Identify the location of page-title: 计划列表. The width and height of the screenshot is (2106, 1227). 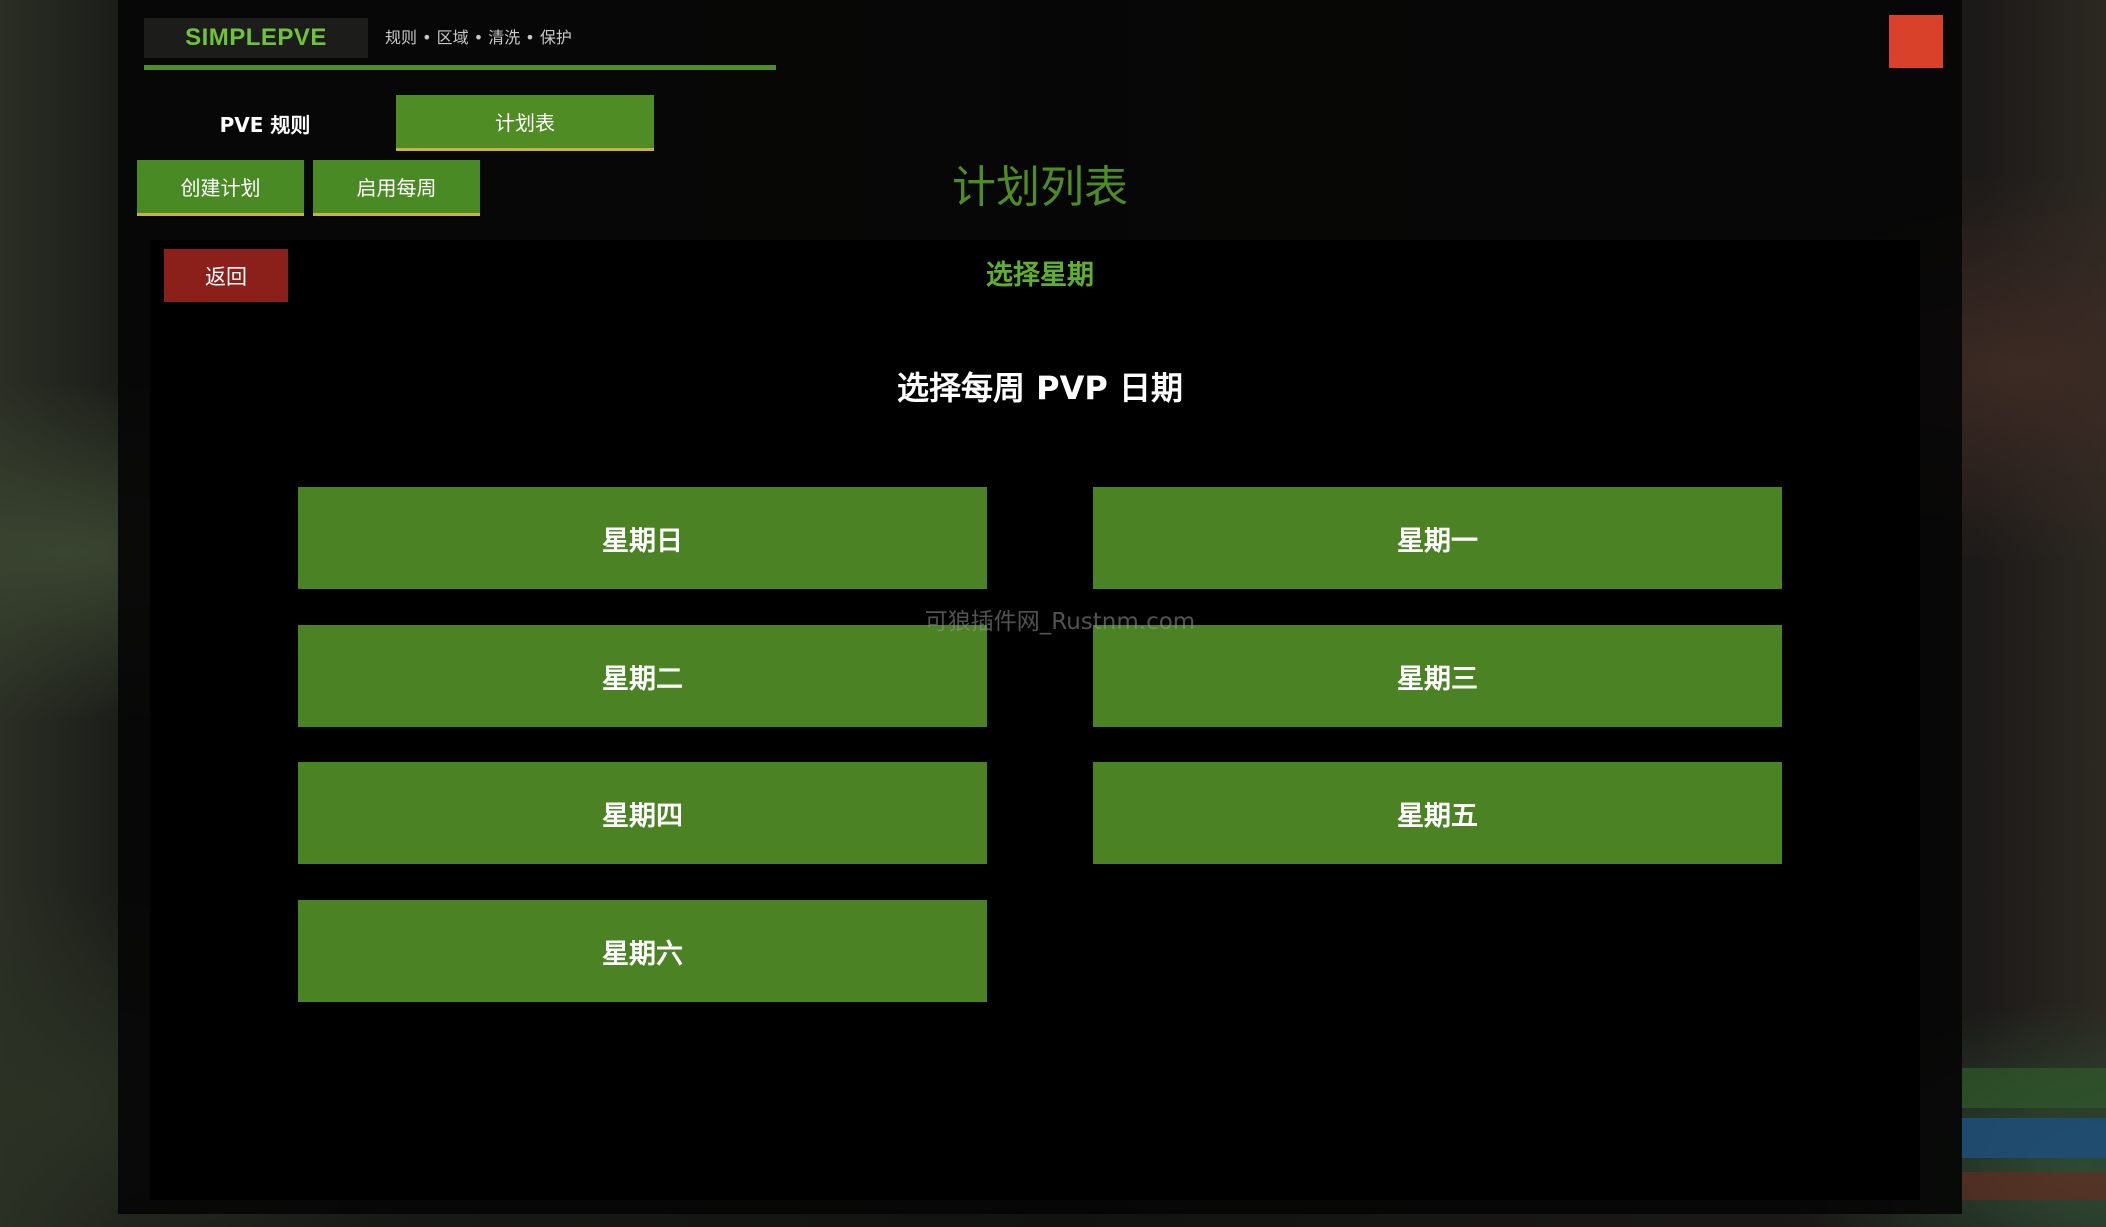
(1040, 187).